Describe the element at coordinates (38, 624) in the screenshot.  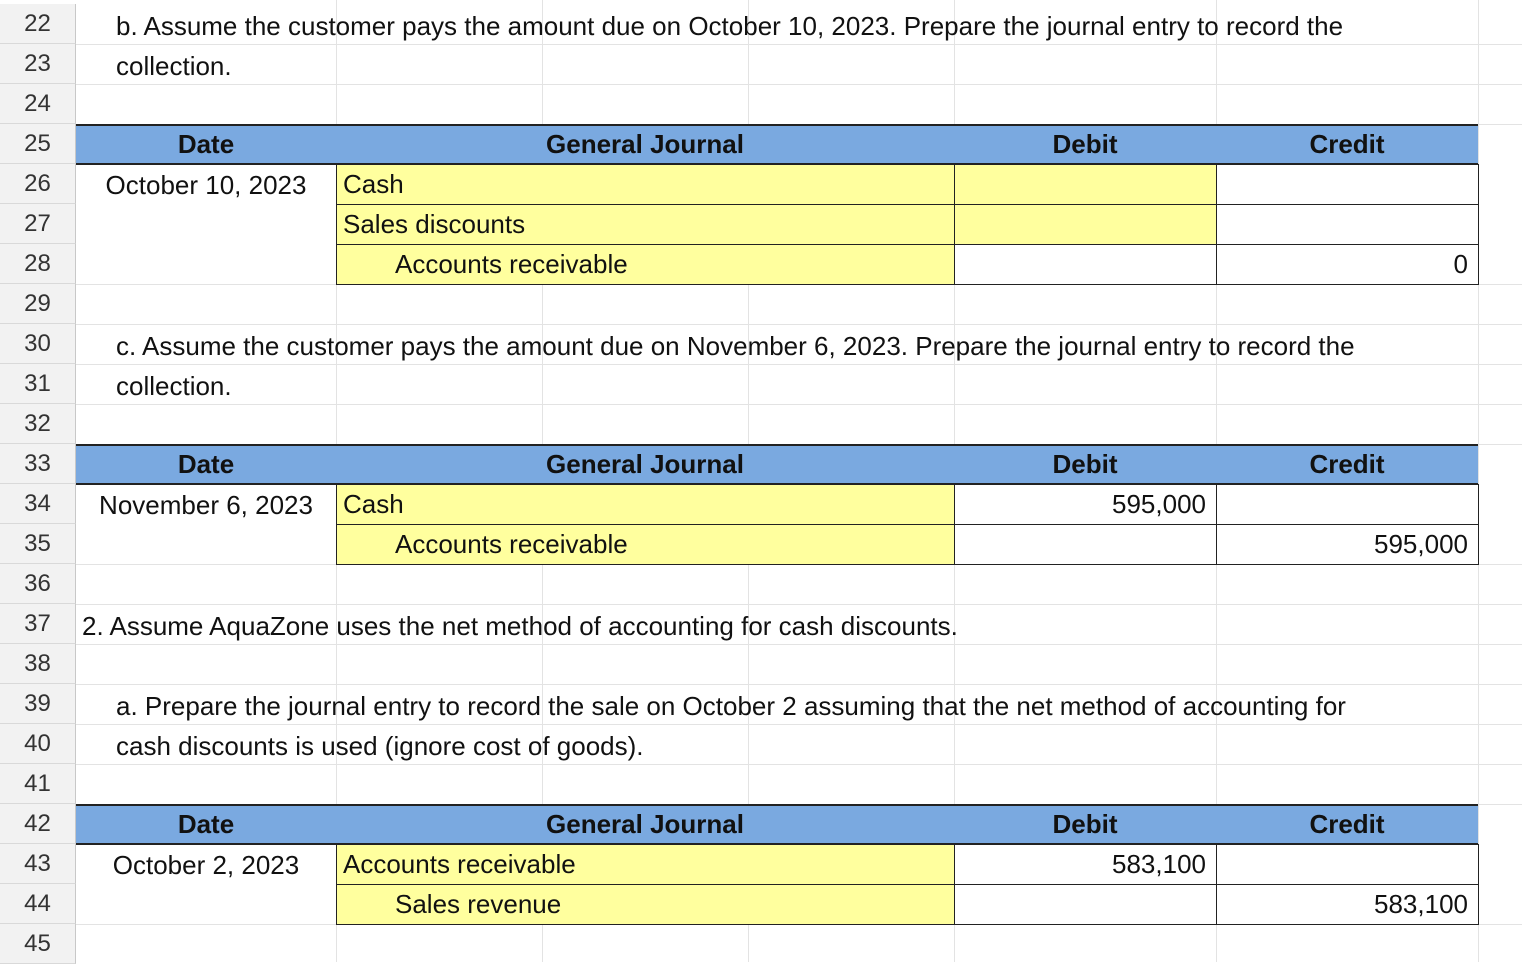
I see `row-header: 37` at that location.